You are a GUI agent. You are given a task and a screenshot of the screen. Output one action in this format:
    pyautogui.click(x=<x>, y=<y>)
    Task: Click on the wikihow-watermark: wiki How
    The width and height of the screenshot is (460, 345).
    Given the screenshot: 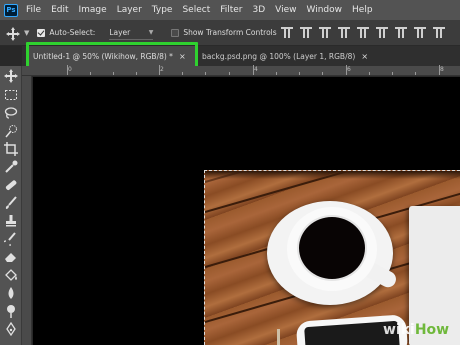 What is the action you would take?
    pyautogui.click(x=416, y=330)
    